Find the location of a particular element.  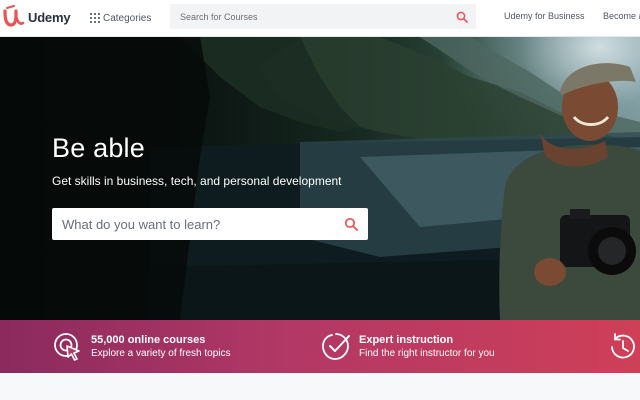

hero-title: Be able is located at coordinates (98, 148).